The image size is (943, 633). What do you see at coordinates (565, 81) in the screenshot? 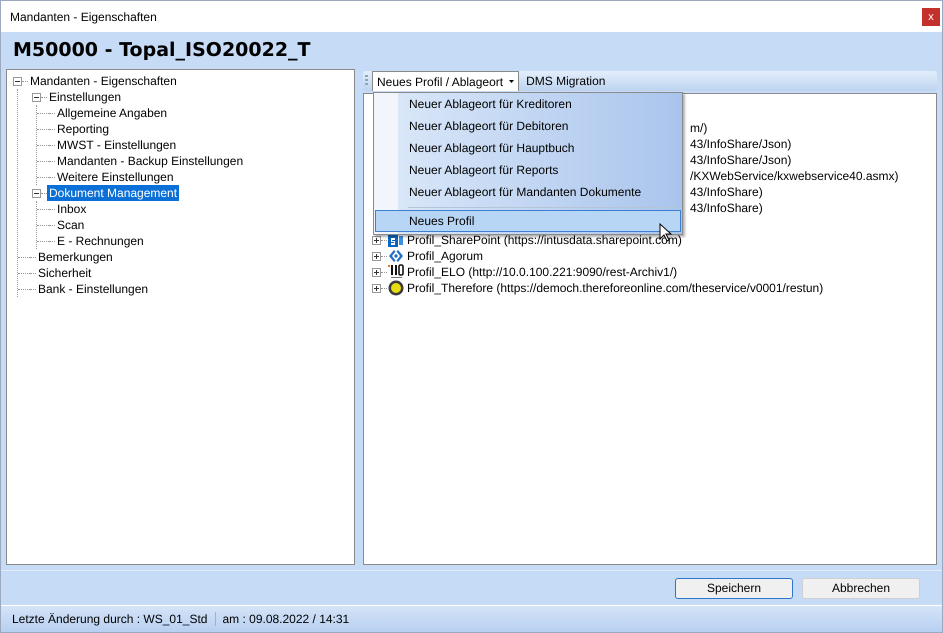
I see `toolbar-button: DMS Migration` at bounding box center [565, 81].